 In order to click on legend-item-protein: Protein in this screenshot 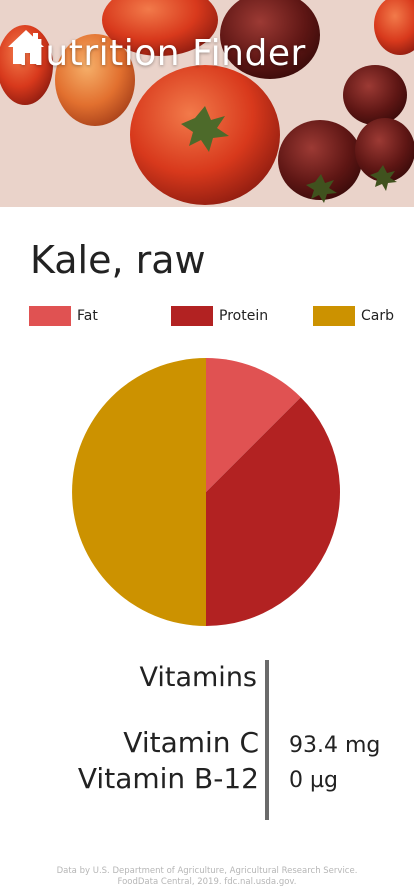, I will do `click(219, 316)`.